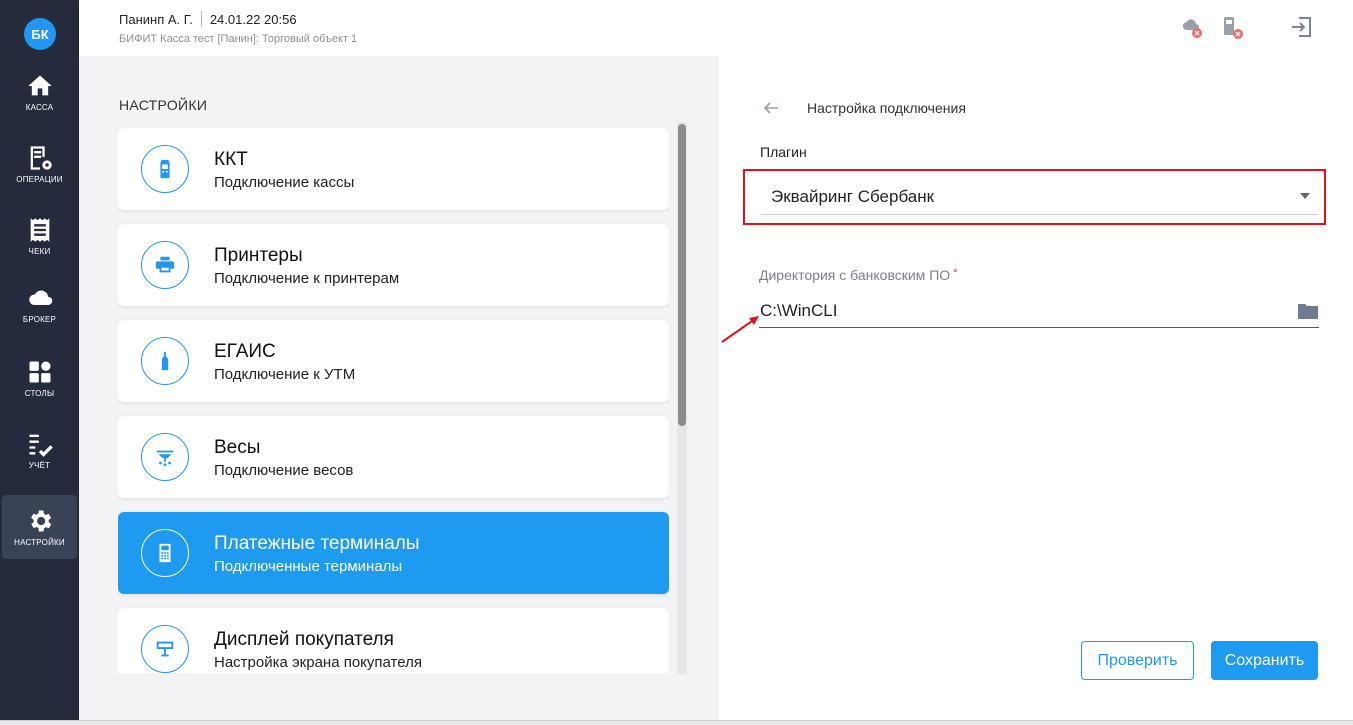 This screenshot has width=1353, height=725. I want to click on card-egais: ЕГАИС Подключение к УТМ, so click(393, 361).